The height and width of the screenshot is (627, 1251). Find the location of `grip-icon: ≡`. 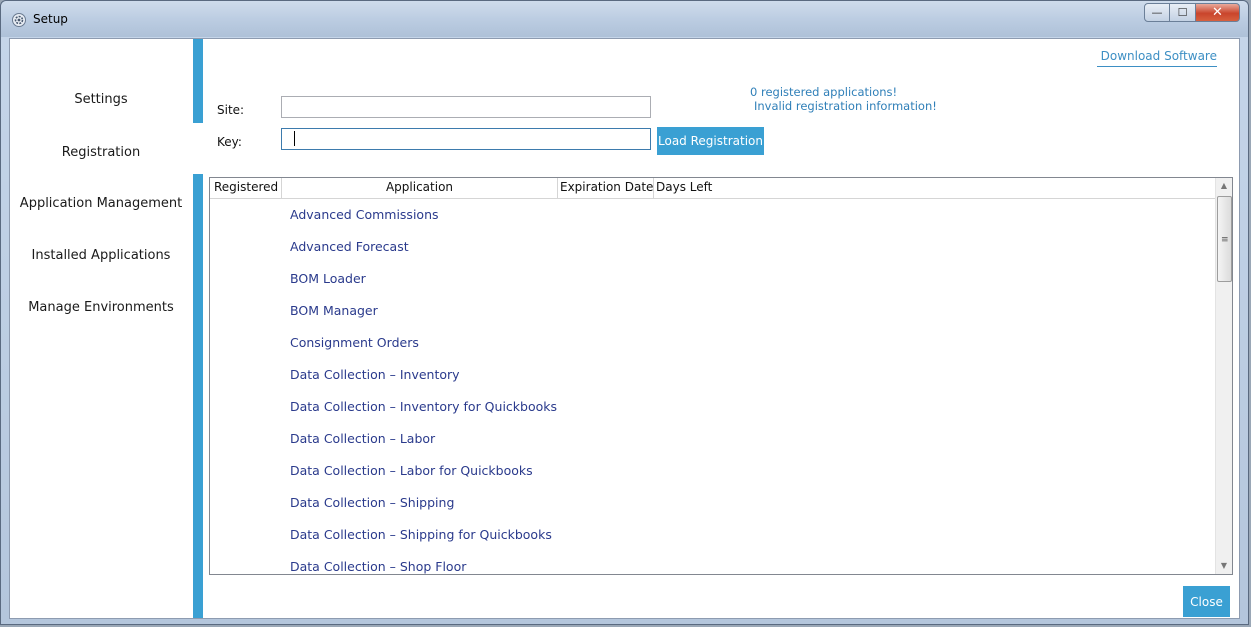

grip-icon: ≡ is located at coordinates (1225, 240).